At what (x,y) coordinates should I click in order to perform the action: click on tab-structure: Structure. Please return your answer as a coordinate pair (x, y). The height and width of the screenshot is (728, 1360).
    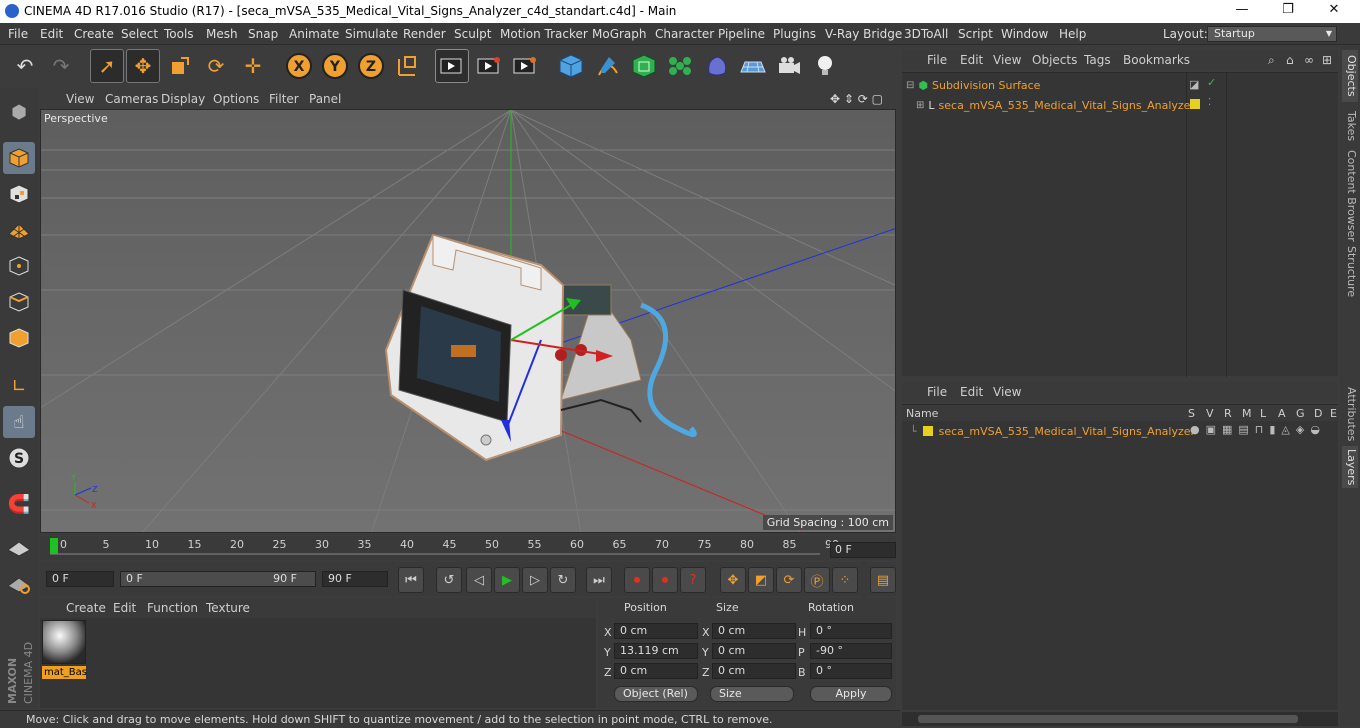
    Looking at the image, I should click on (1350, 272).